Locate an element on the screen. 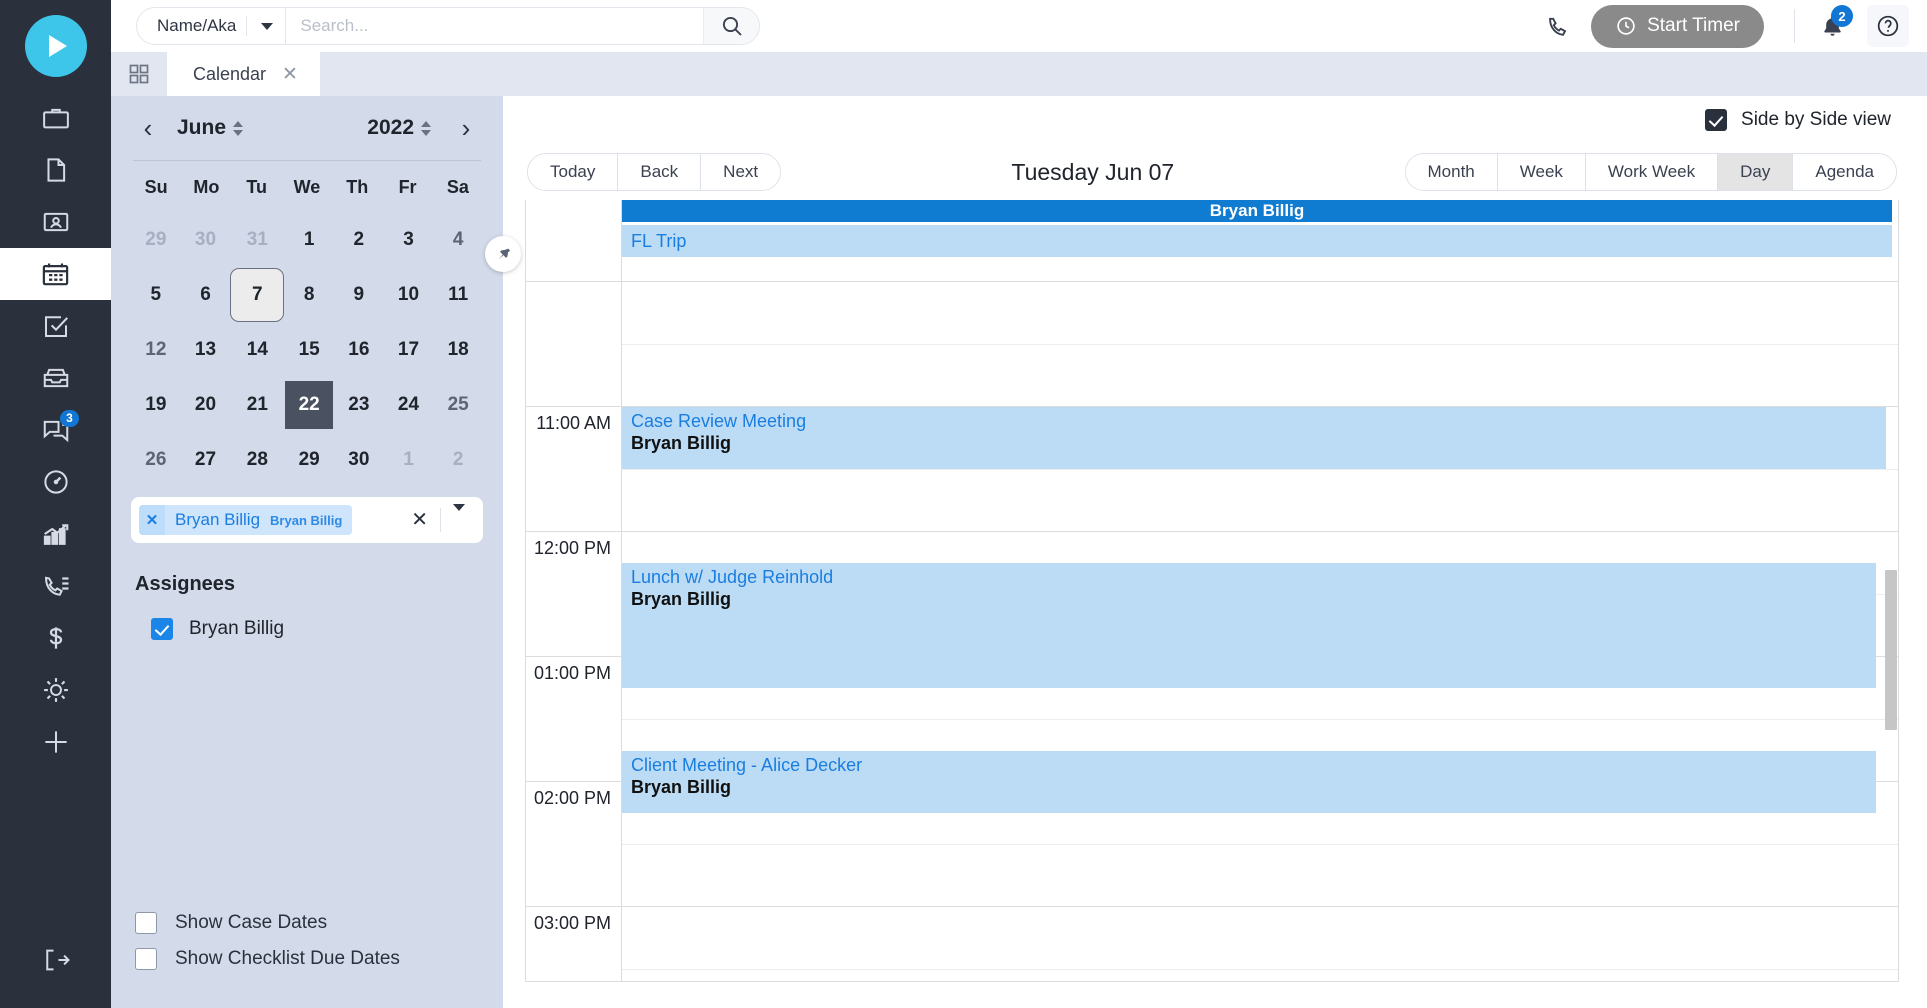 This screenshot has height=1008, width=1927. notifications-button: 2 is located at coordinates (1832, 26).